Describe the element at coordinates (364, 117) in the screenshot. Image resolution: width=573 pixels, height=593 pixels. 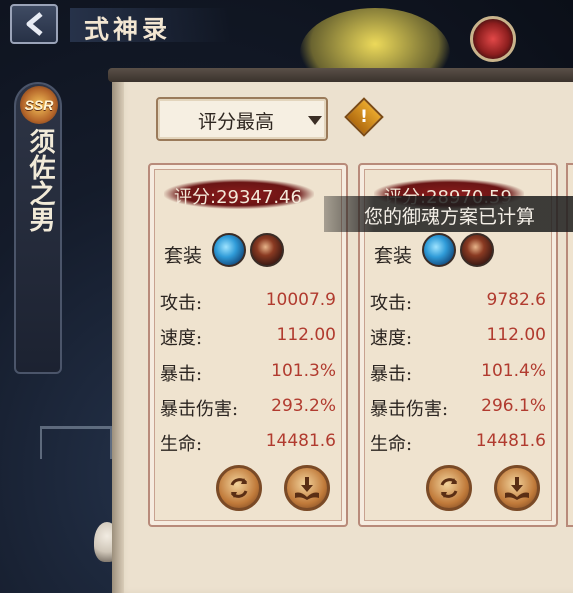
I see `exclamation-glyph: !` at that location.